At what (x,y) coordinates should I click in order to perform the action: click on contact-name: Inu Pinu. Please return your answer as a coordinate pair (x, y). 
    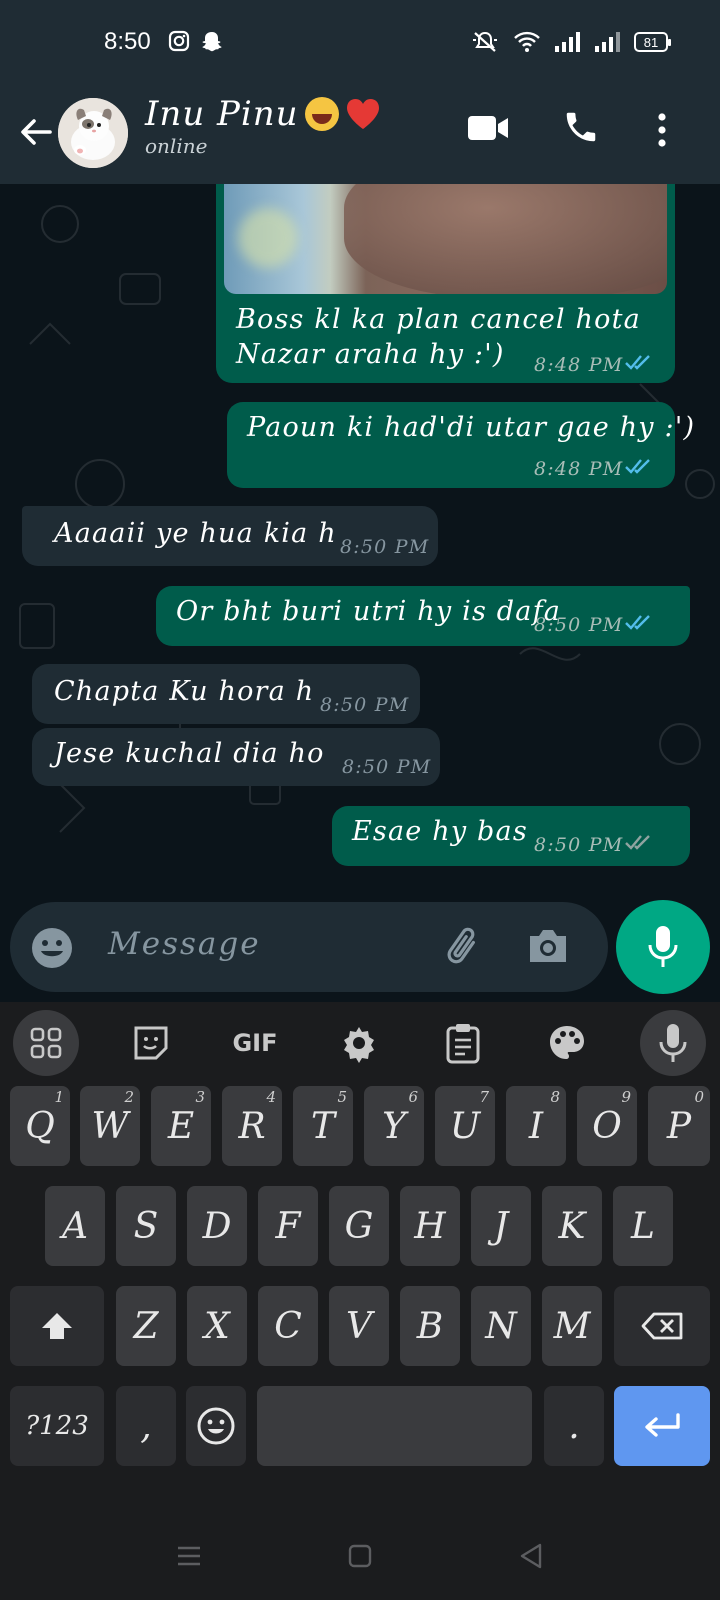
    Looking at the image, I should click on (222, 114).